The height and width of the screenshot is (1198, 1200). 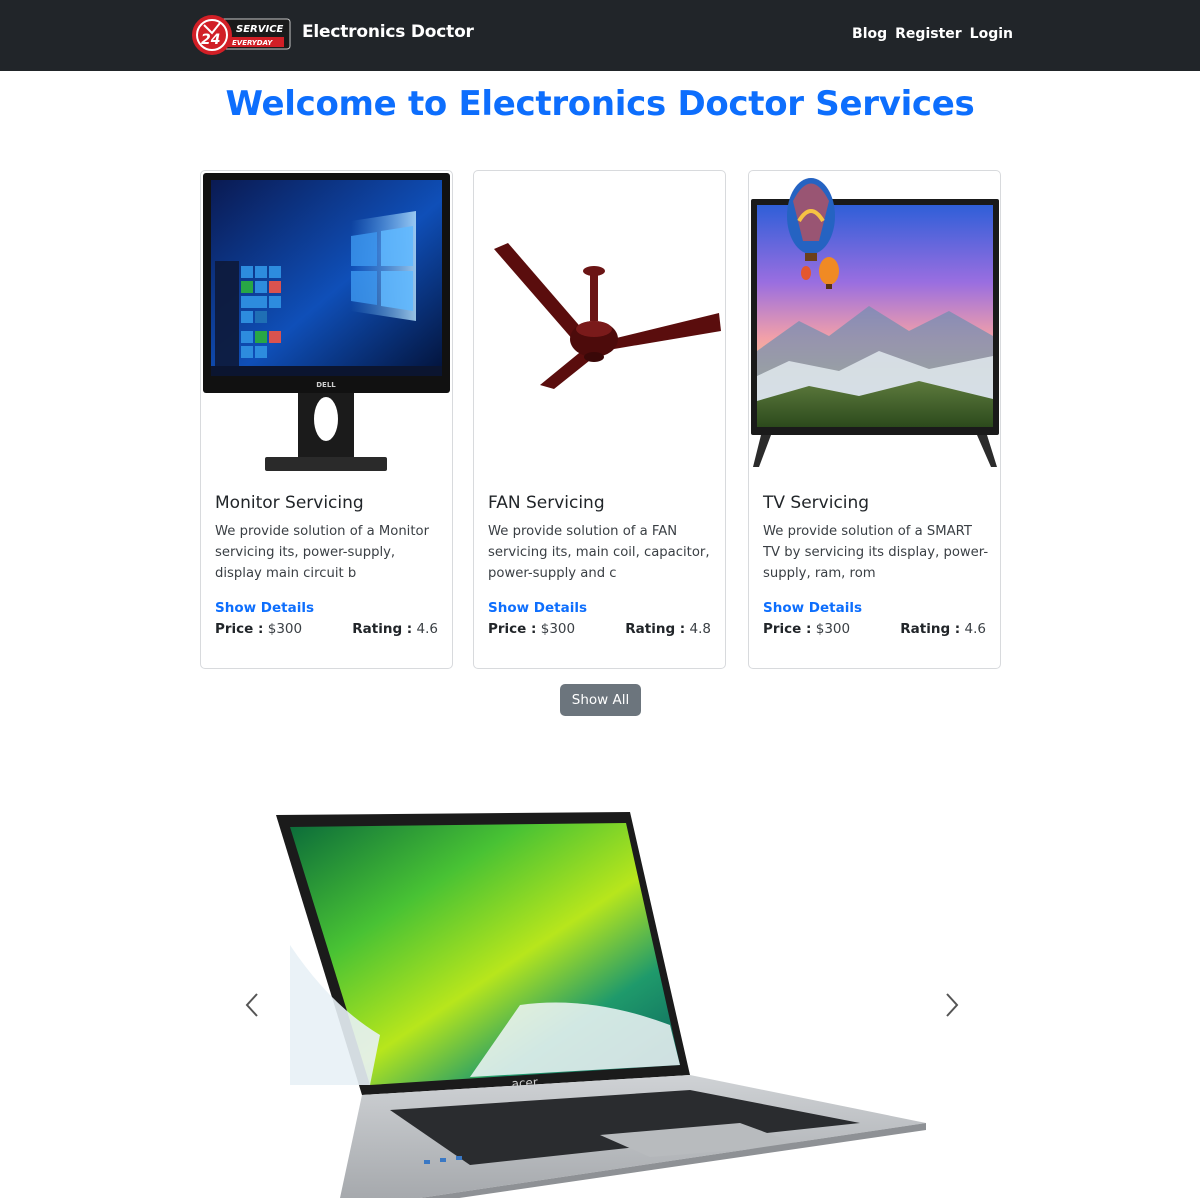 I want to click on rating: Rating : 4.8, so click(x=668, y=629).